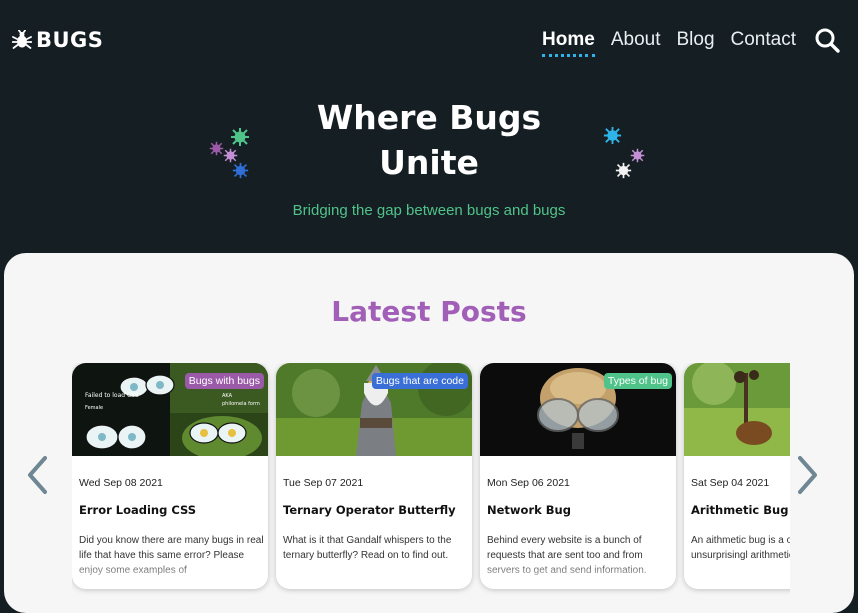 This screenshot has height=613, width=858. What do you see at coordinates (636, 40) in the screenshot?
I see `nav-about-link: About` at bounding box center [636, 40].